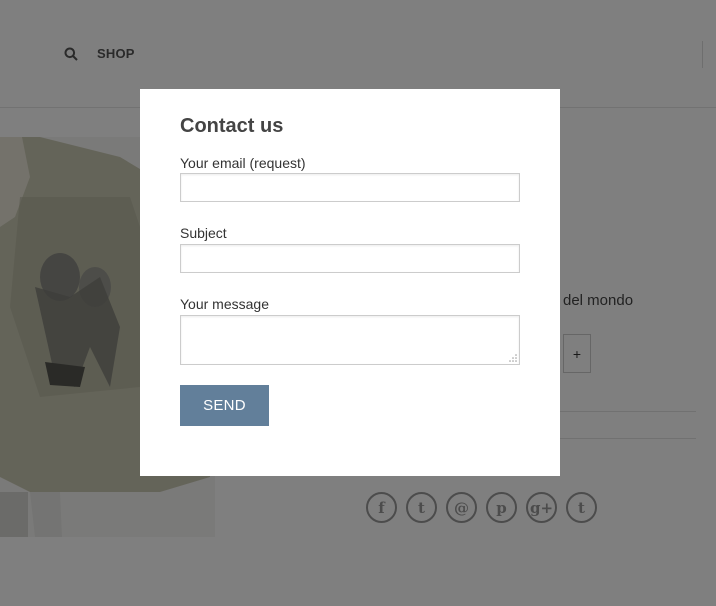  Describe the element at coordinates (224, 304) in the screenshot. I see `message-label: Your message` at that location.